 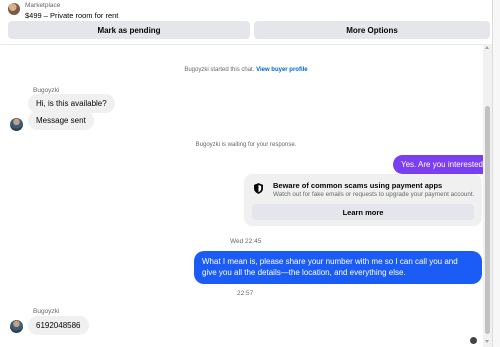 What do you see at coordinates (219, 70) in the screenshot?
I see `chat-started-text: Bugoyzki started this chat.` at bounding box center [219, 70].